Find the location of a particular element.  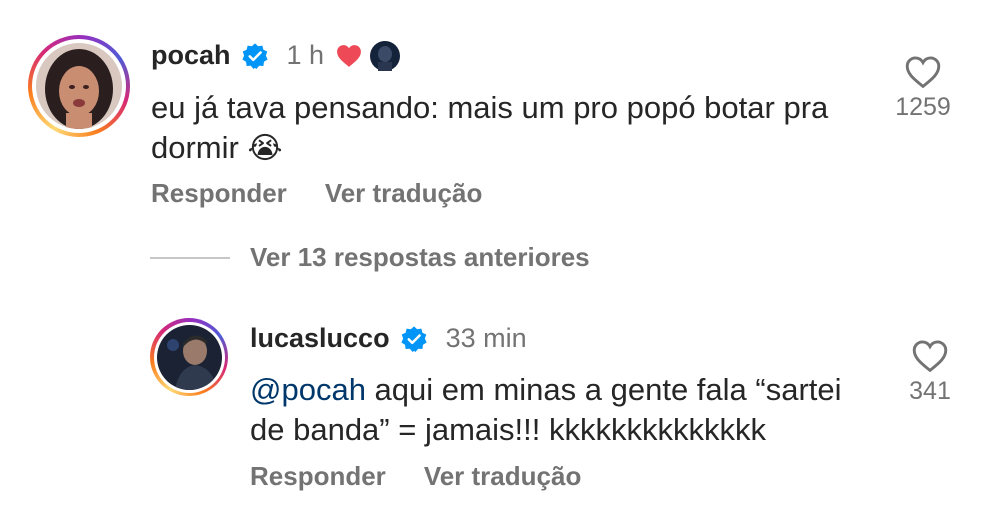

reply-timestamp: 33 min is located at coordinates (486, 338).